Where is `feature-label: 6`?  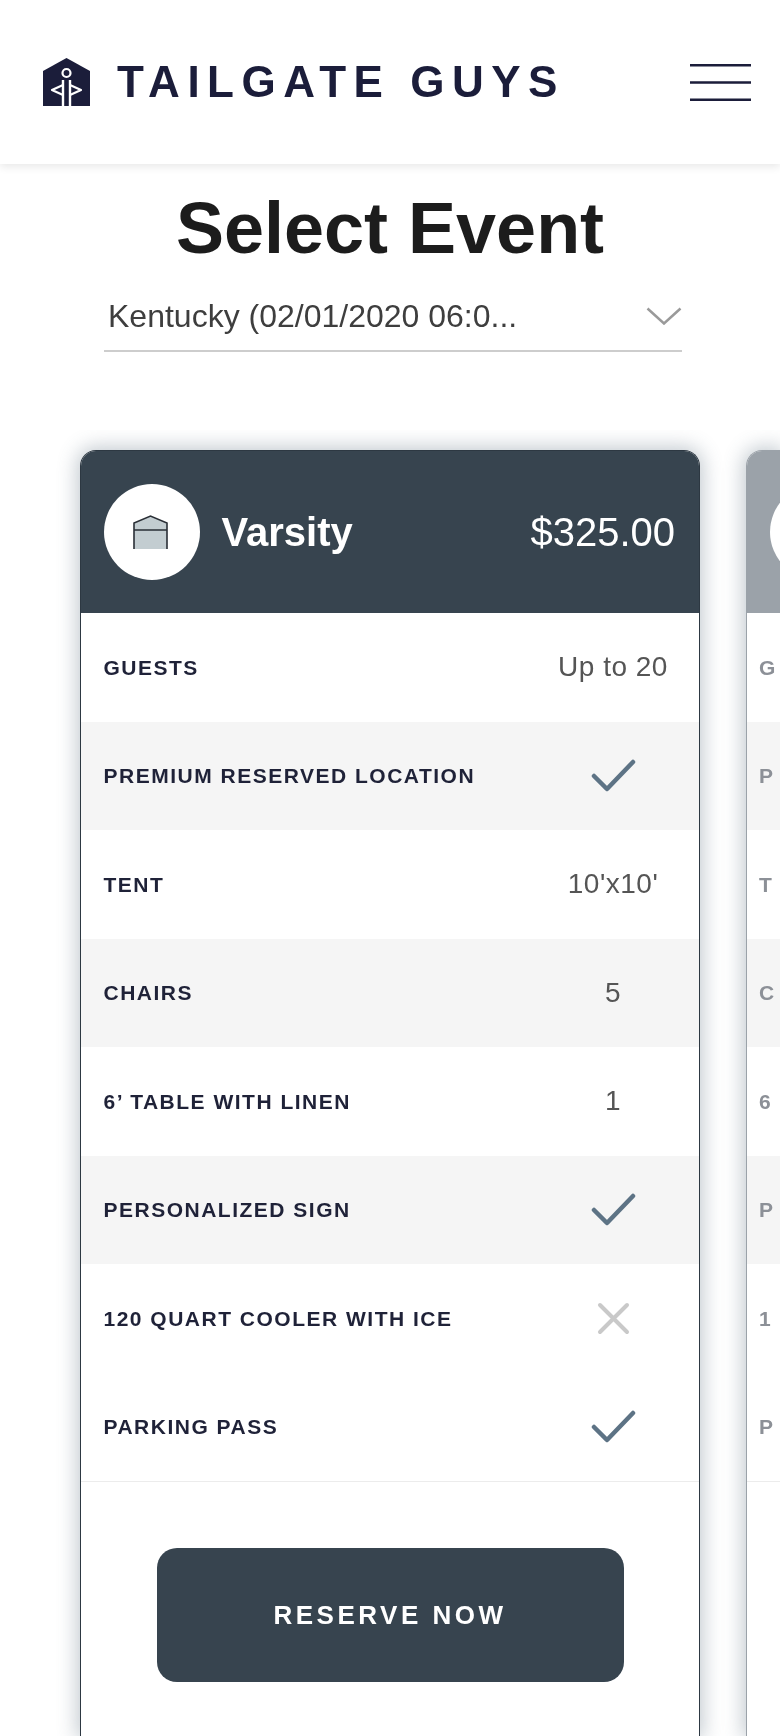
feature-label: 6 is located at coordinates (766, 1101).